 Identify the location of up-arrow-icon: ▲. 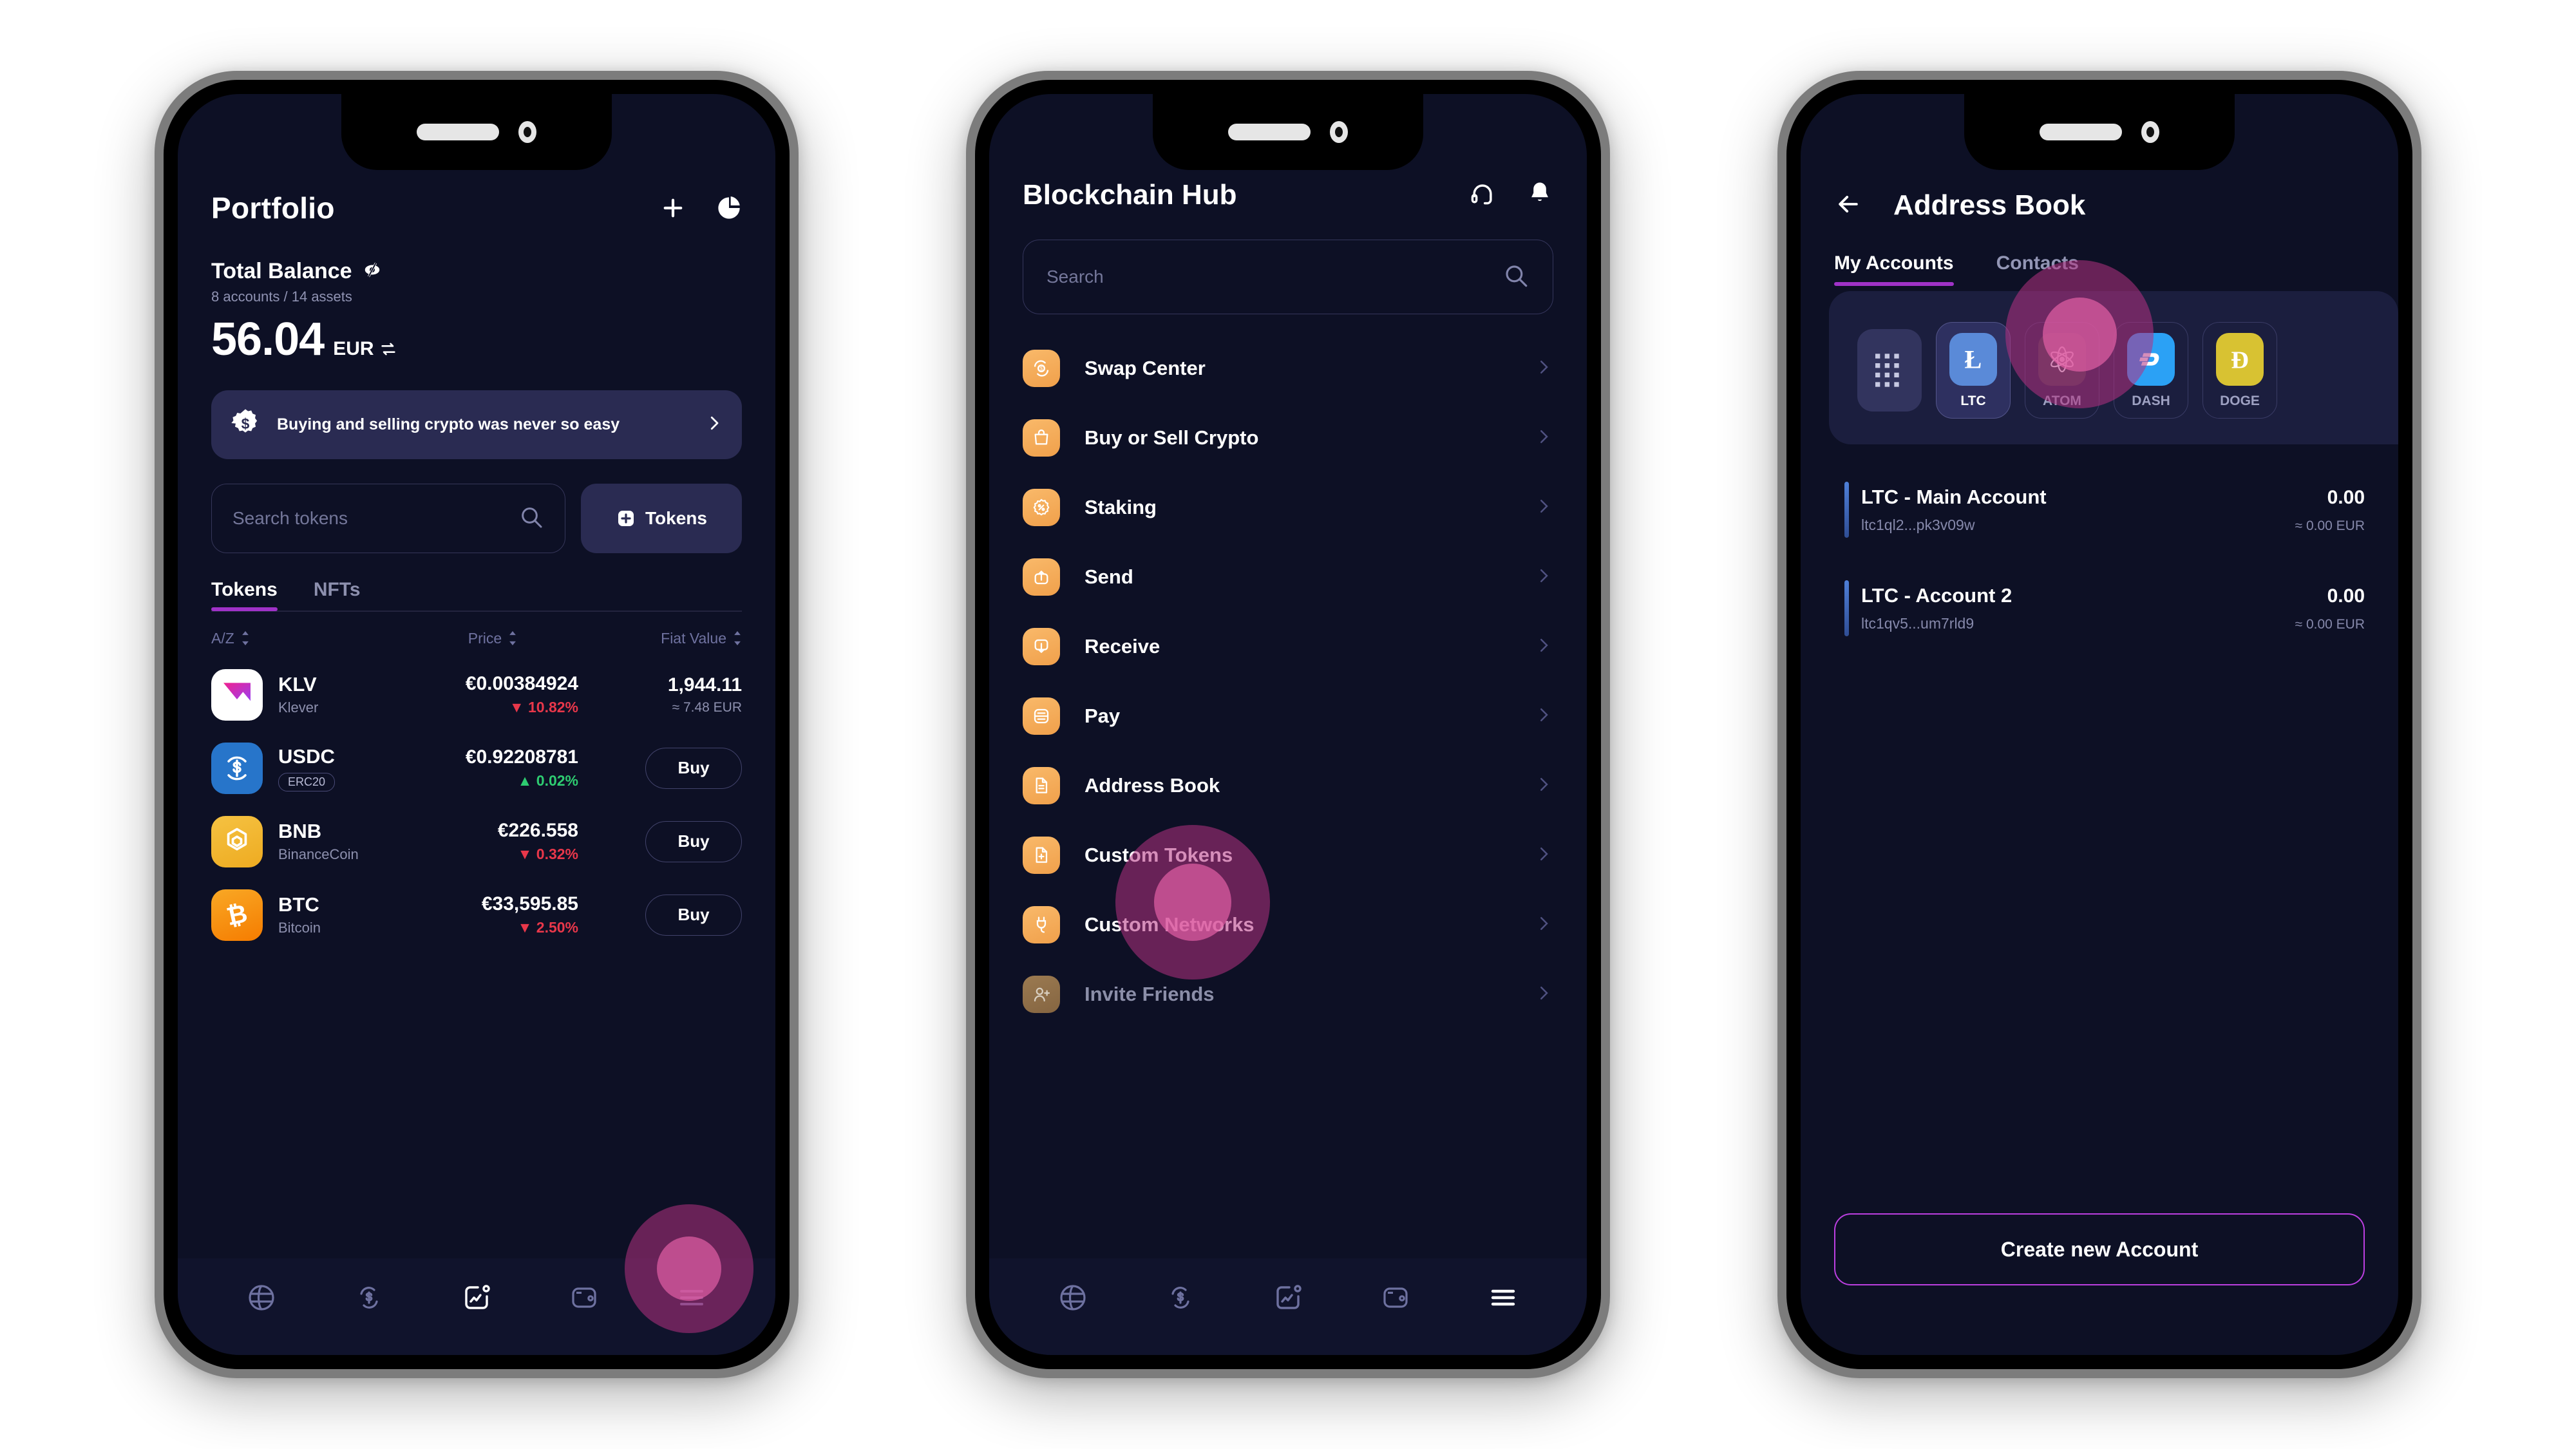
(525, 781).